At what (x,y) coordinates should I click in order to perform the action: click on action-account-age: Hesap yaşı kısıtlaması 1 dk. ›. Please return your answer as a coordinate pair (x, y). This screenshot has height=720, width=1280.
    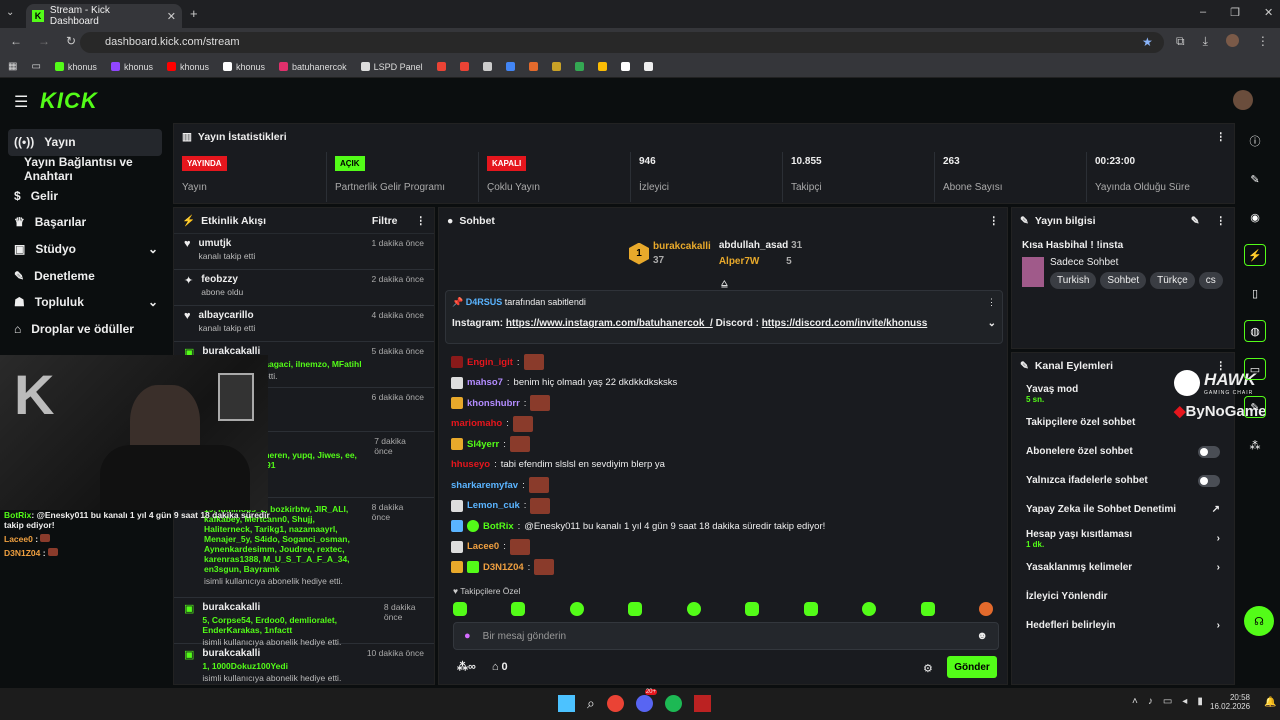
    Looking at the image, I should click on (1123, 538).